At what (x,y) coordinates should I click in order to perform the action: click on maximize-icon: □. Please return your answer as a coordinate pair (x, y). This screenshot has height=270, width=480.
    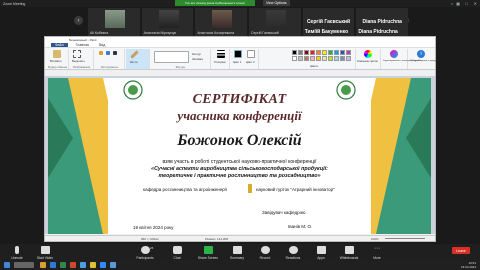
    Looking at the image, I should click on (466, 3).